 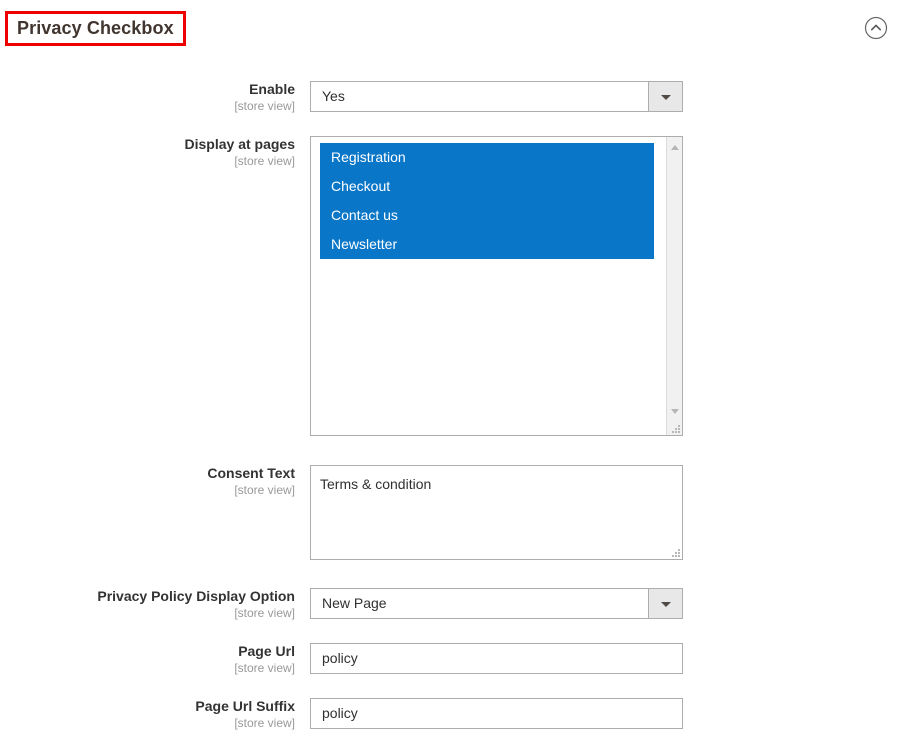 I want to click on consent-text-value: Terms & condition, so click(x=376, y=484).